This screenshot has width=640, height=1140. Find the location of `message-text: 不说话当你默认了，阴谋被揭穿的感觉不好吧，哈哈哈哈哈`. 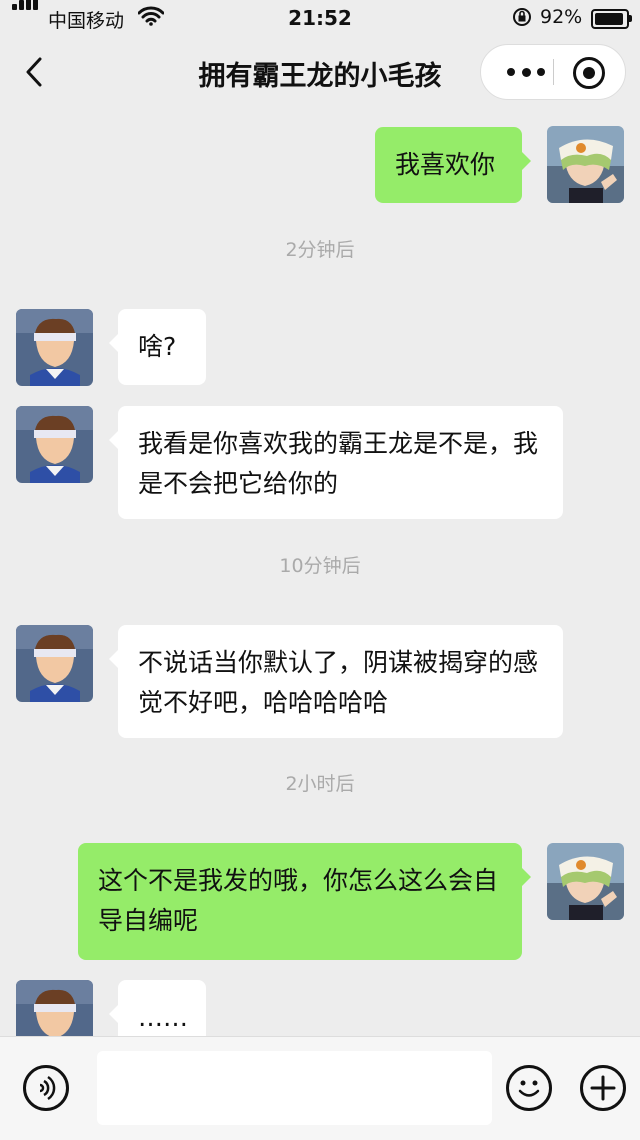

message-text: 不说话当你默认了，阴谋被揭穿的感觉不好吧，哈哈哈哈哈 is located at coordinates (338, 682).